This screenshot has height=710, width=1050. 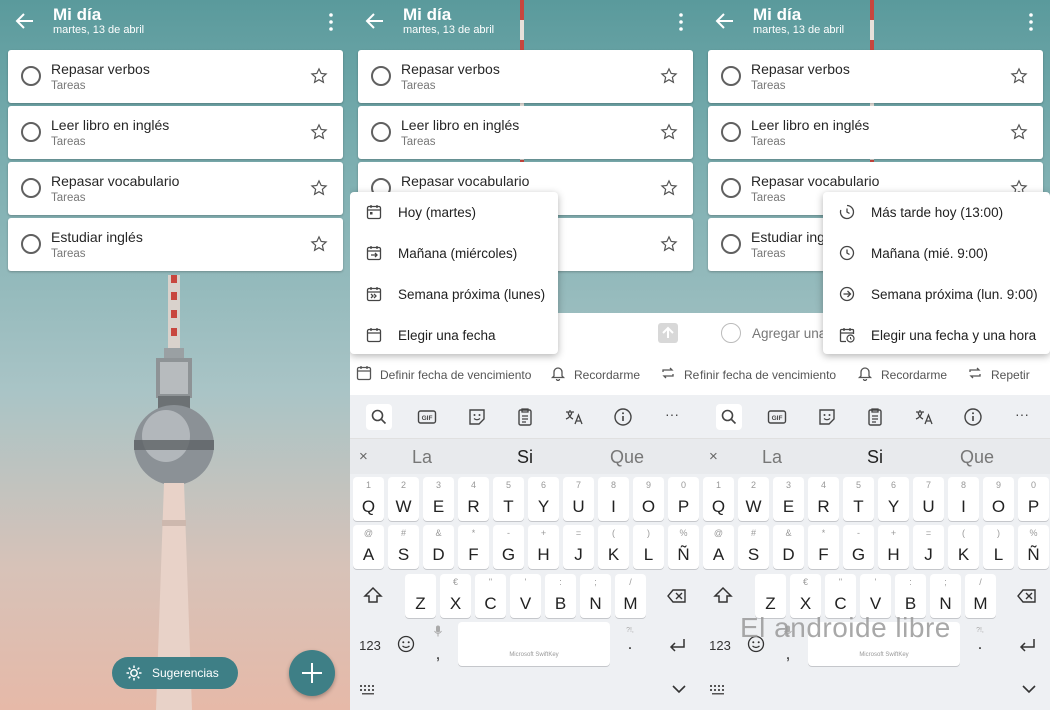 What do you see at coordinates (438, 644) in the screenshot?
I see `comma-key: ,` at bounding box center [438, 644].